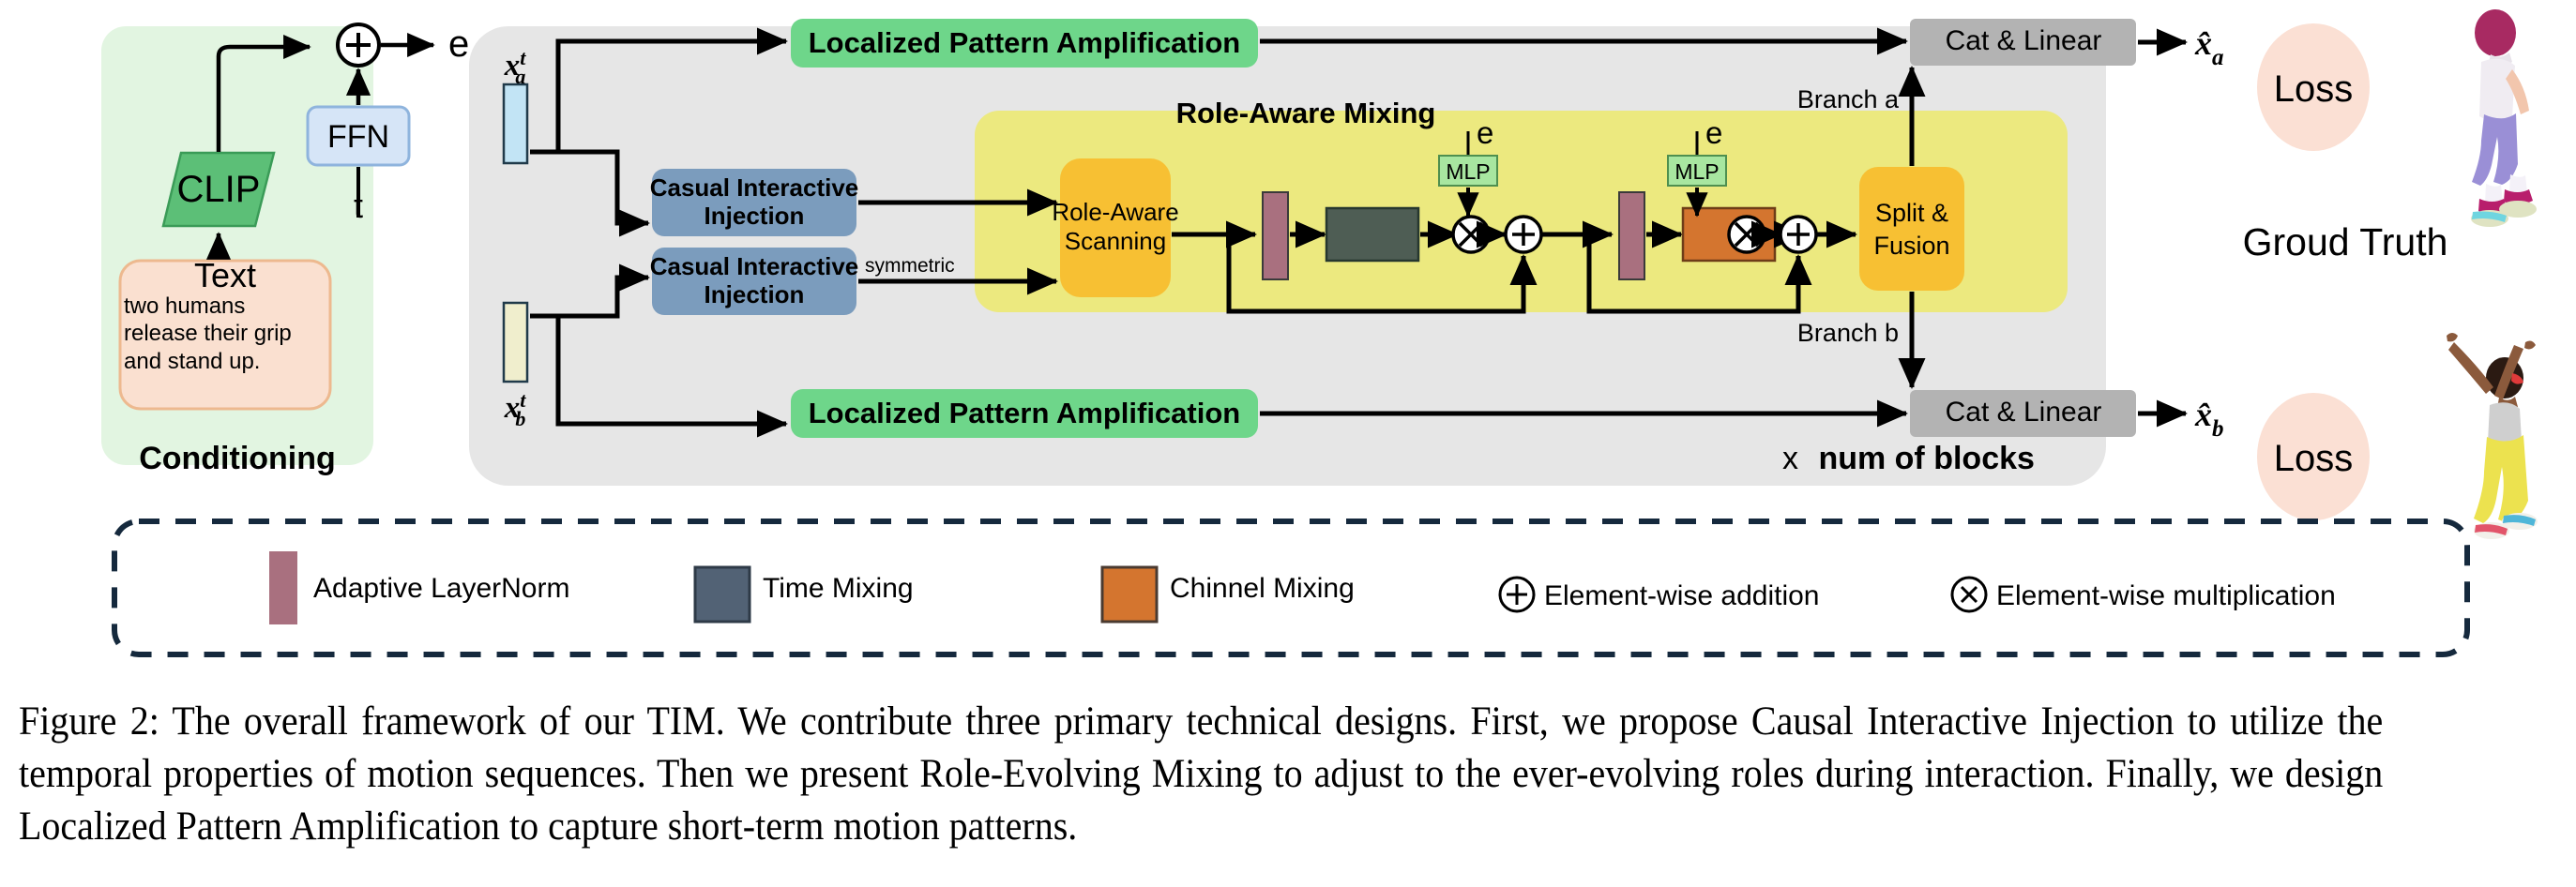 This screenshot has width=2576, height=887. Describe the element at coordinates (1714, 132) in the screenshot. I see `mlp2-embedding-label: e` at that location.